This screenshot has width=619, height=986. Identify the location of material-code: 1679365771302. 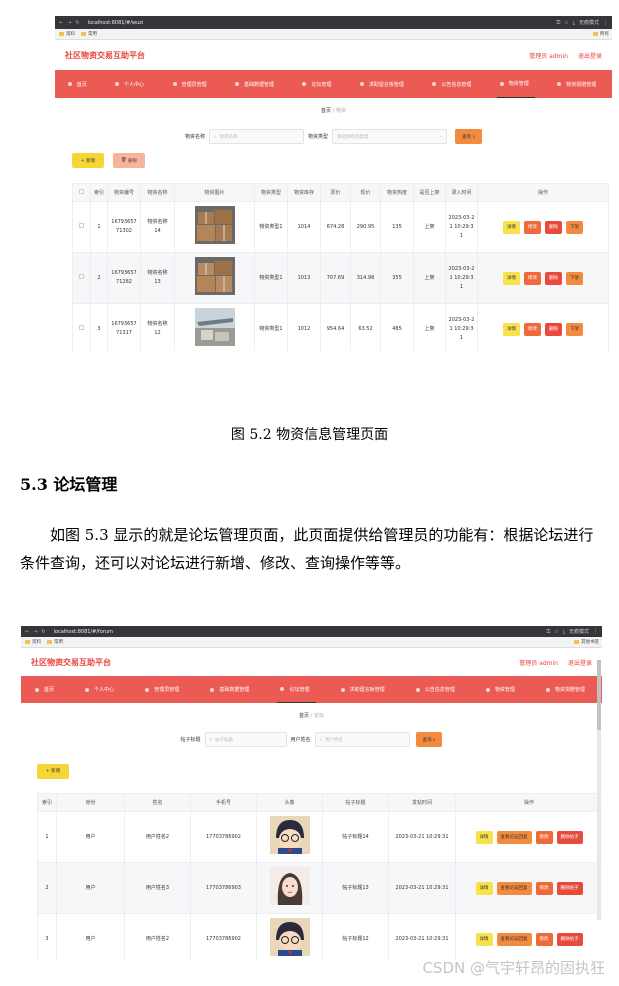
(124, 226).